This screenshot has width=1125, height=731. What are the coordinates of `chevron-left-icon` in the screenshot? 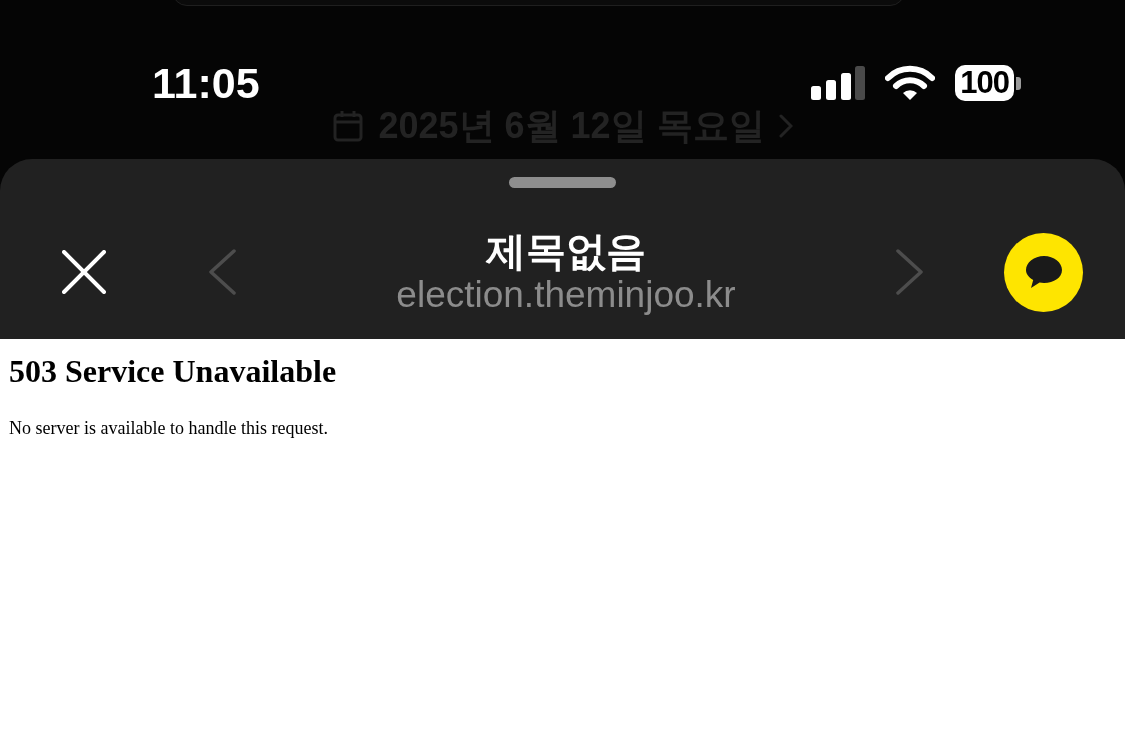 It's located at (222, 272).